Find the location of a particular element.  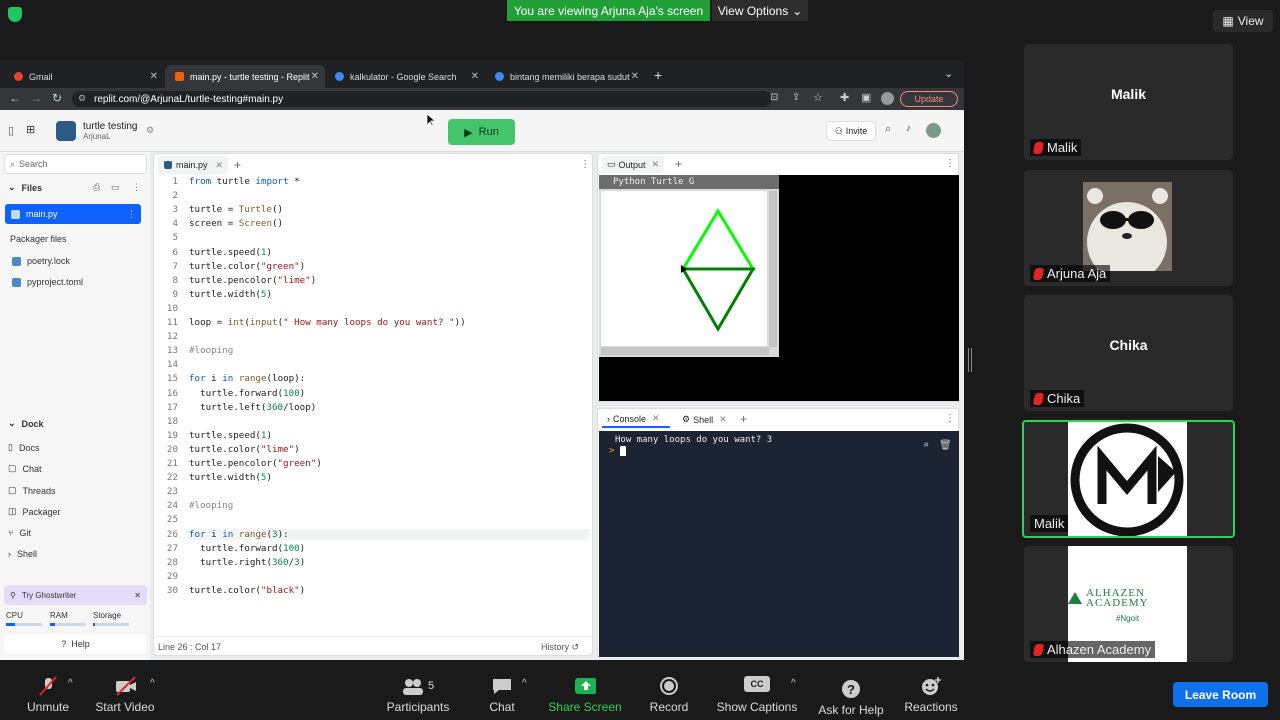

leave-room-button: Leave Room is located at coordinates (1220, 694).